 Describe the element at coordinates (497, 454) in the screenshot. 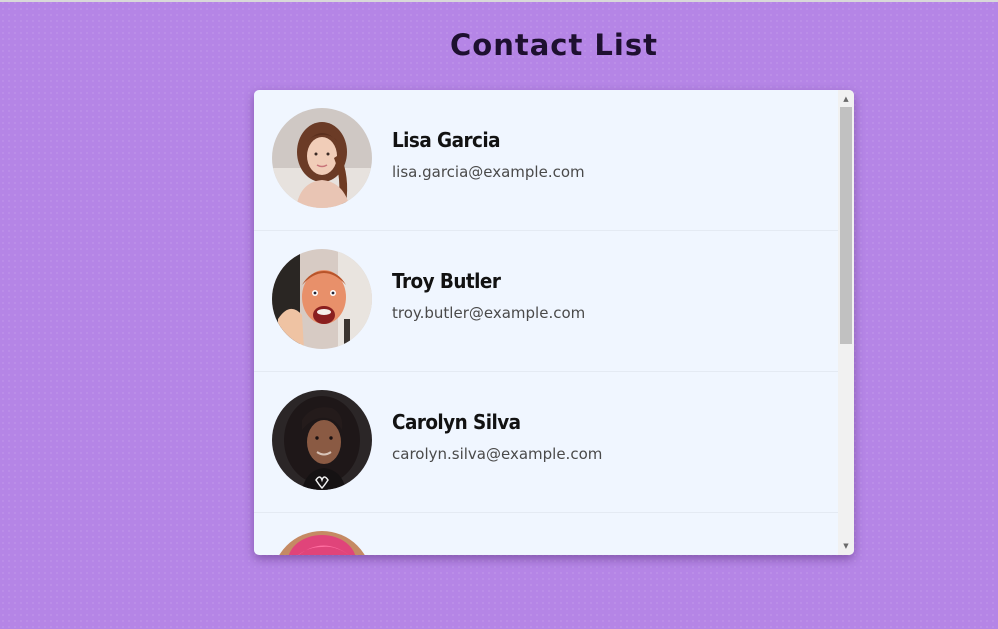

I see `contact-email: carolyn.silva@example.com` at that location.